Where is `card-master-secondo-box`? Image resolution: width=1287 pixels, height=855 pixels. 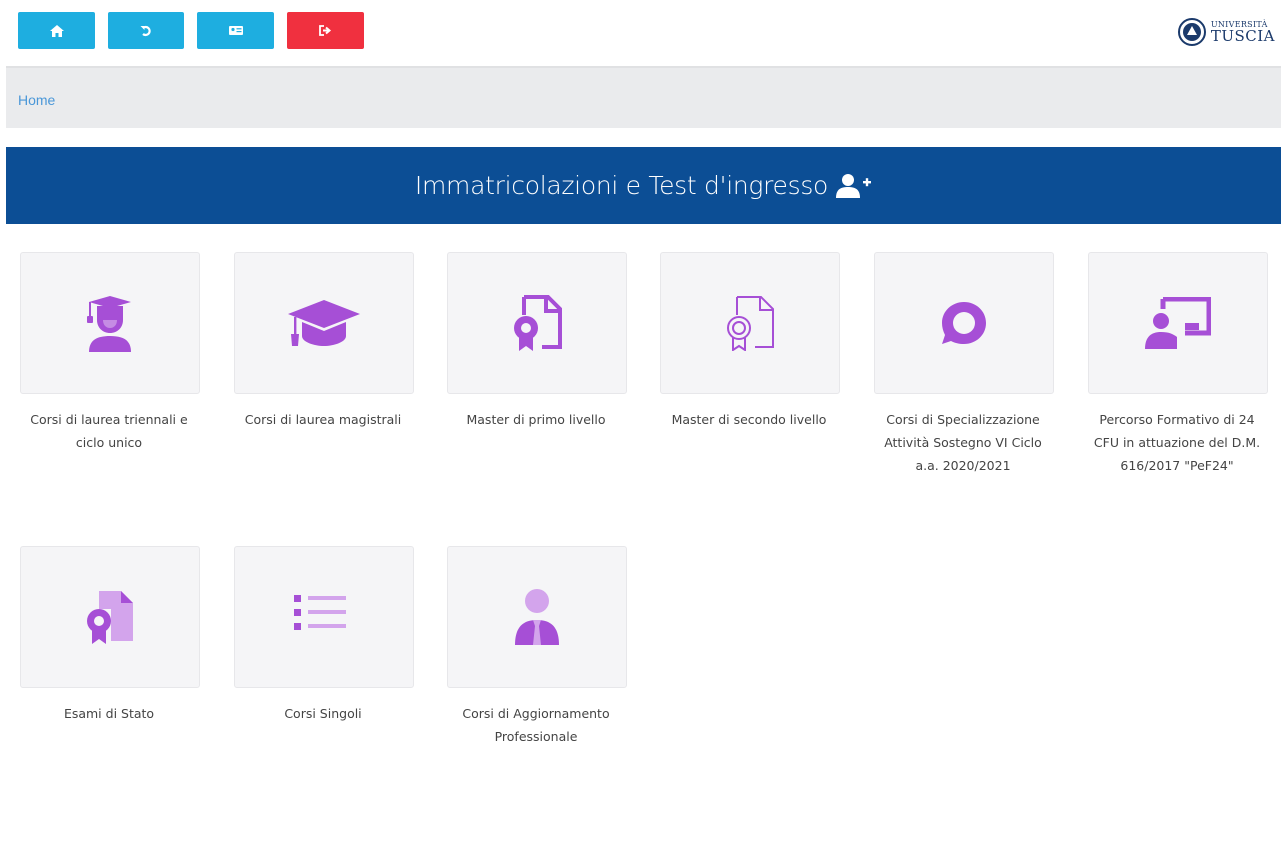
card-master-secondo-box is located at coordinates (750, 323).